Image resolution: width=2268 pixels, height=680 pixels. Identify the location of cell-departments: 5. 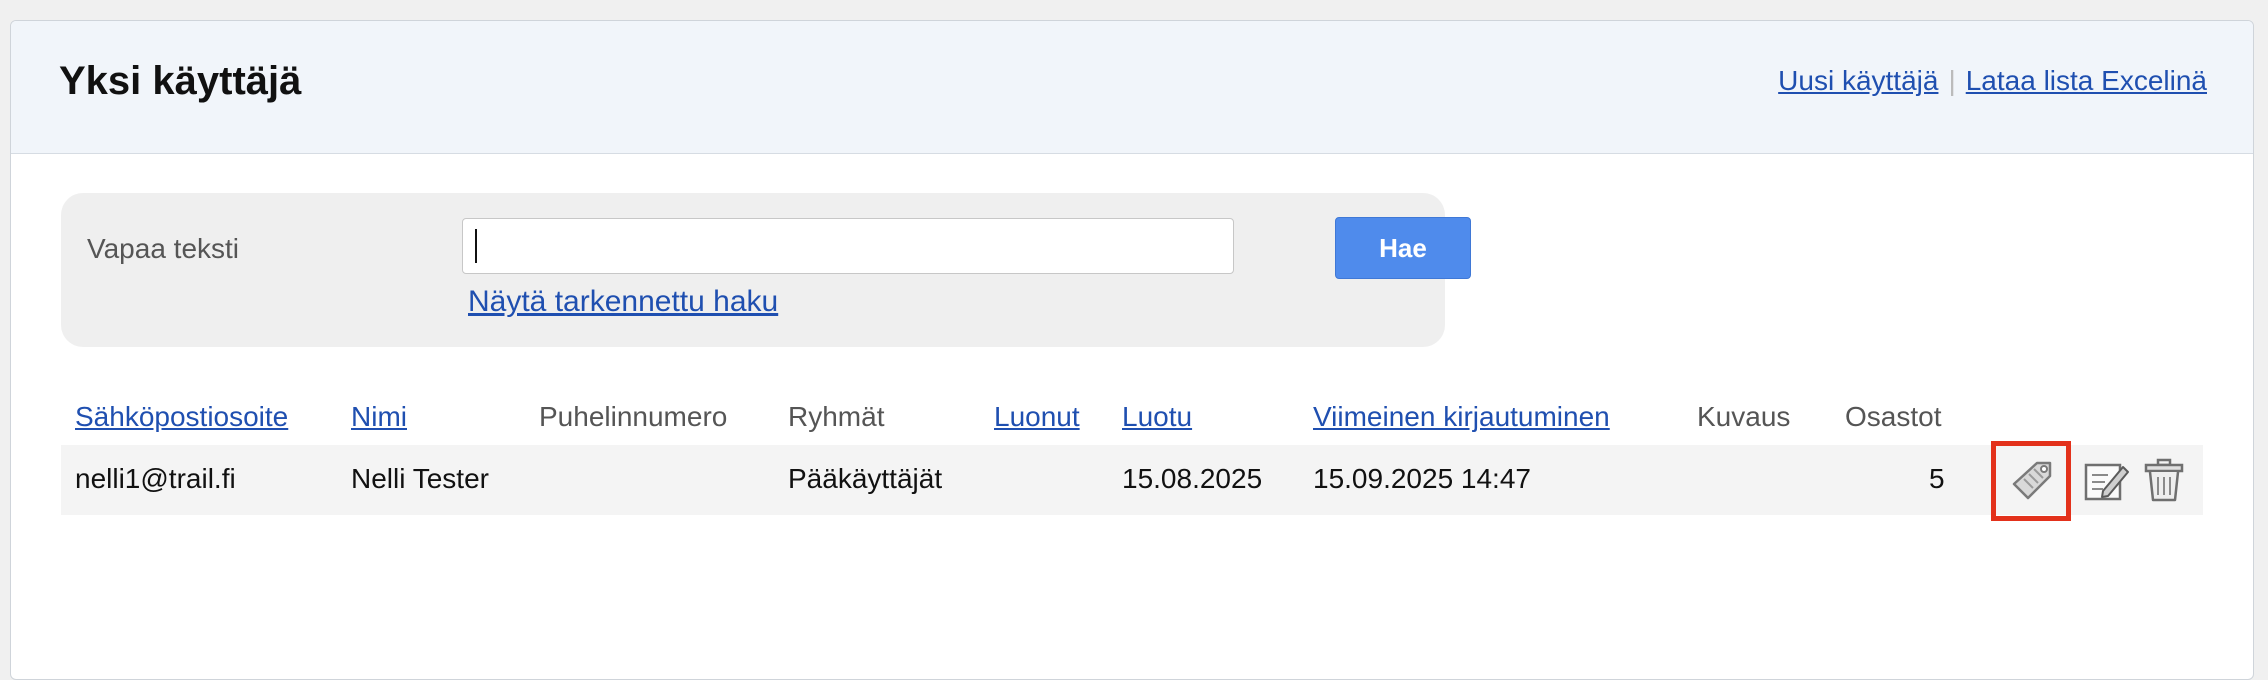
(1937, 478).